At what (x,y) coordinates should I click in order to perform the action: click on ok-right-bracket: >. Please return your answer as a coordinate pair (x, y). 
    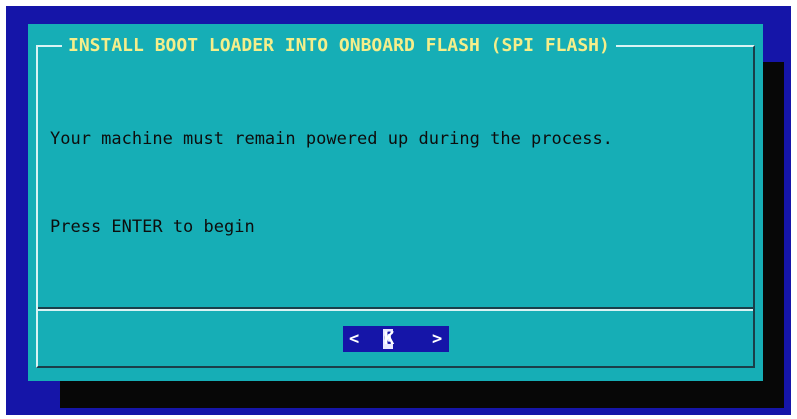
    Looking at the image, I should click on (437, 339).